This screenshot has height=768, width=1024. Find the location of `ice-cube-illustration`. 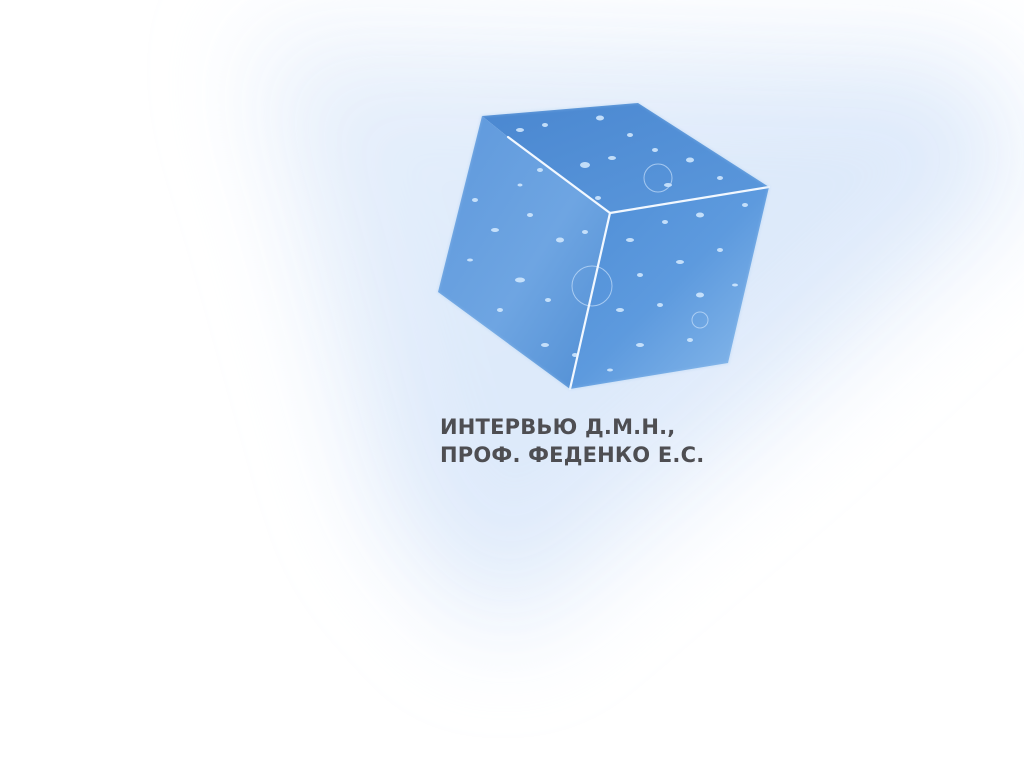

ice-cube-illustration is located at coordinates (604, 246).